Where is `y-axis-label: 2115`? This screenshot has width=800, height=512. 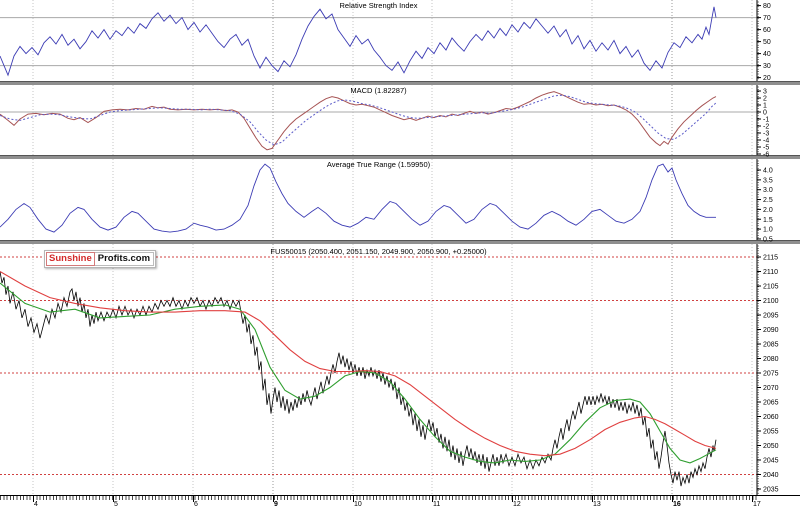 y-axis-label: 2115 is located at coordinates (770, 258).